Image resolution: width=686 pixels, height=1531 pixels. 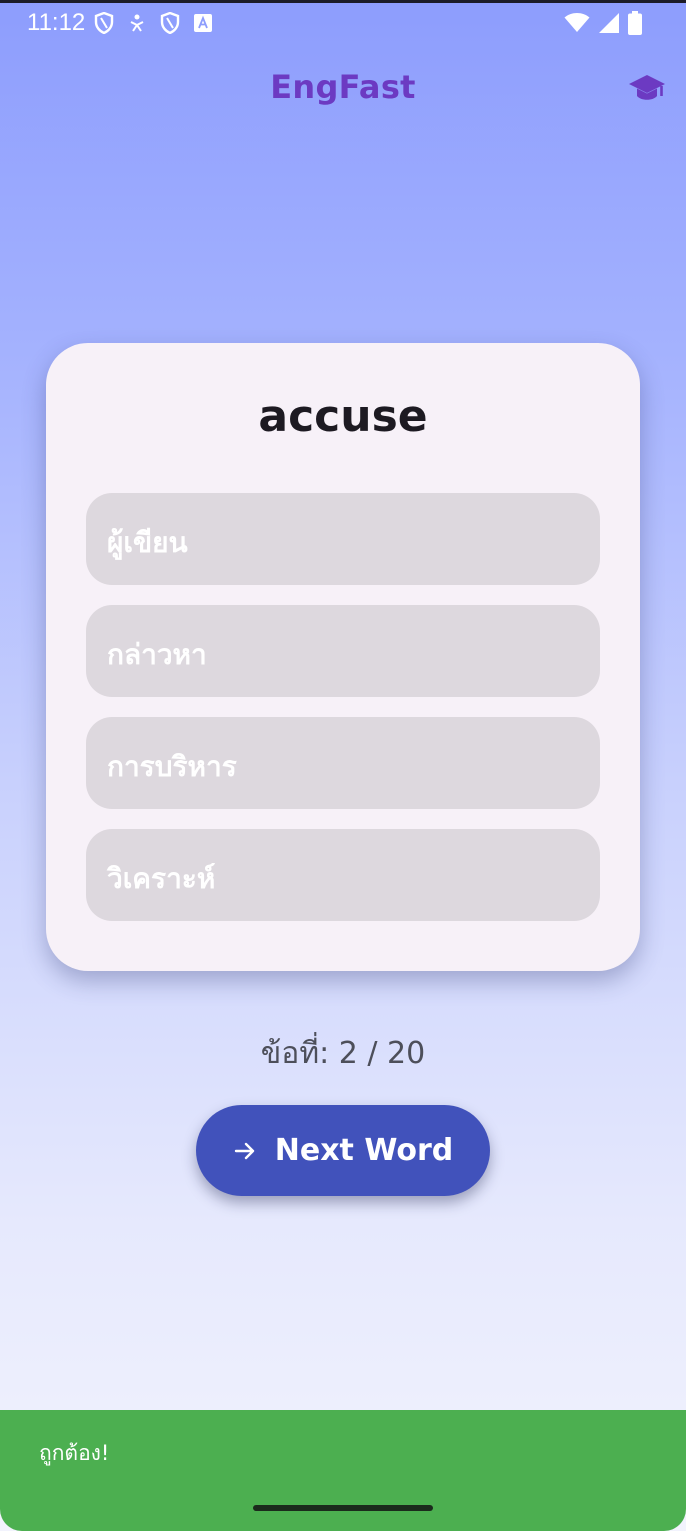 What do you see at coordinates (343, 22) in the screenshot?
I see `status-bar: 11:12` at bounding box center [343, 22].